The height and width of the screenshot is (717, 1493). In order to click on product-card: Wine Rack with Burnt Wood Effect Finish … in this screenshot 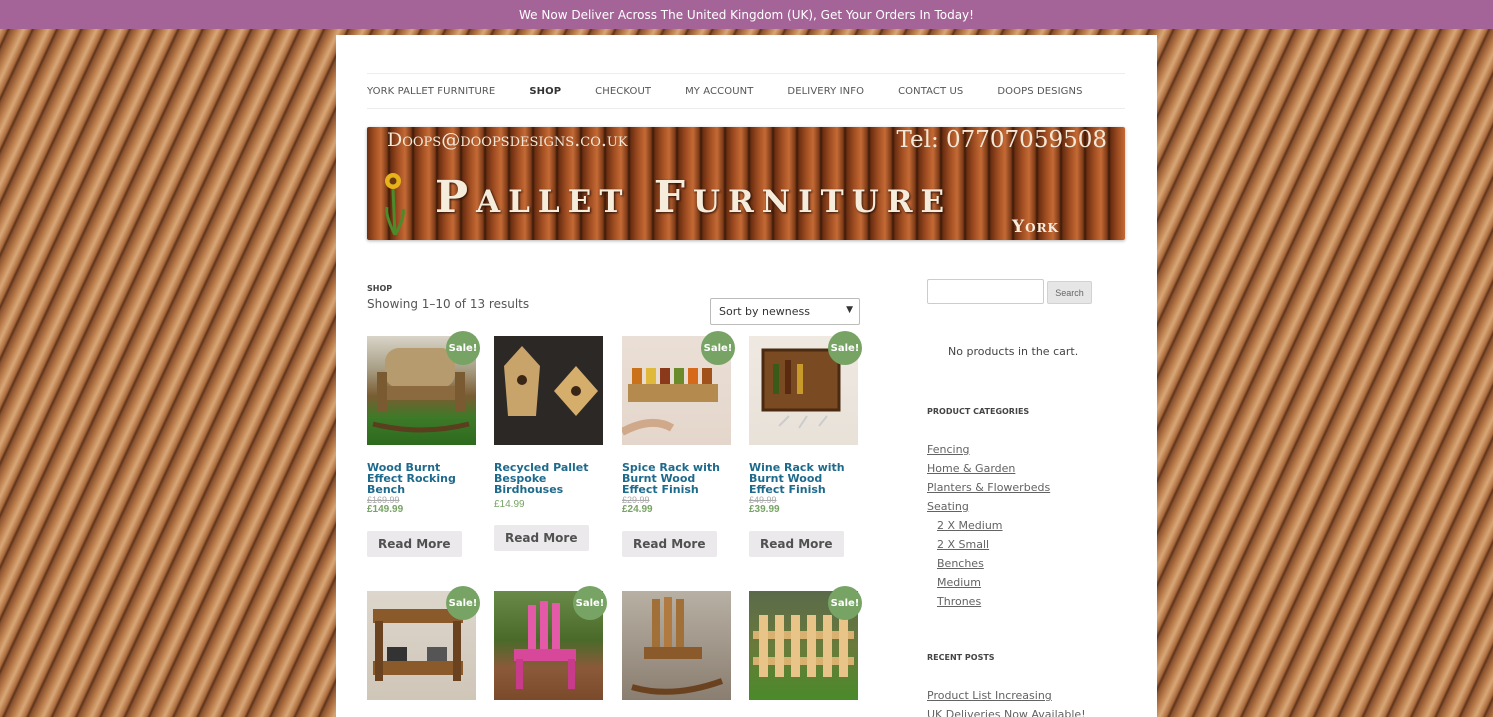, I will do `click(804, 446)`.